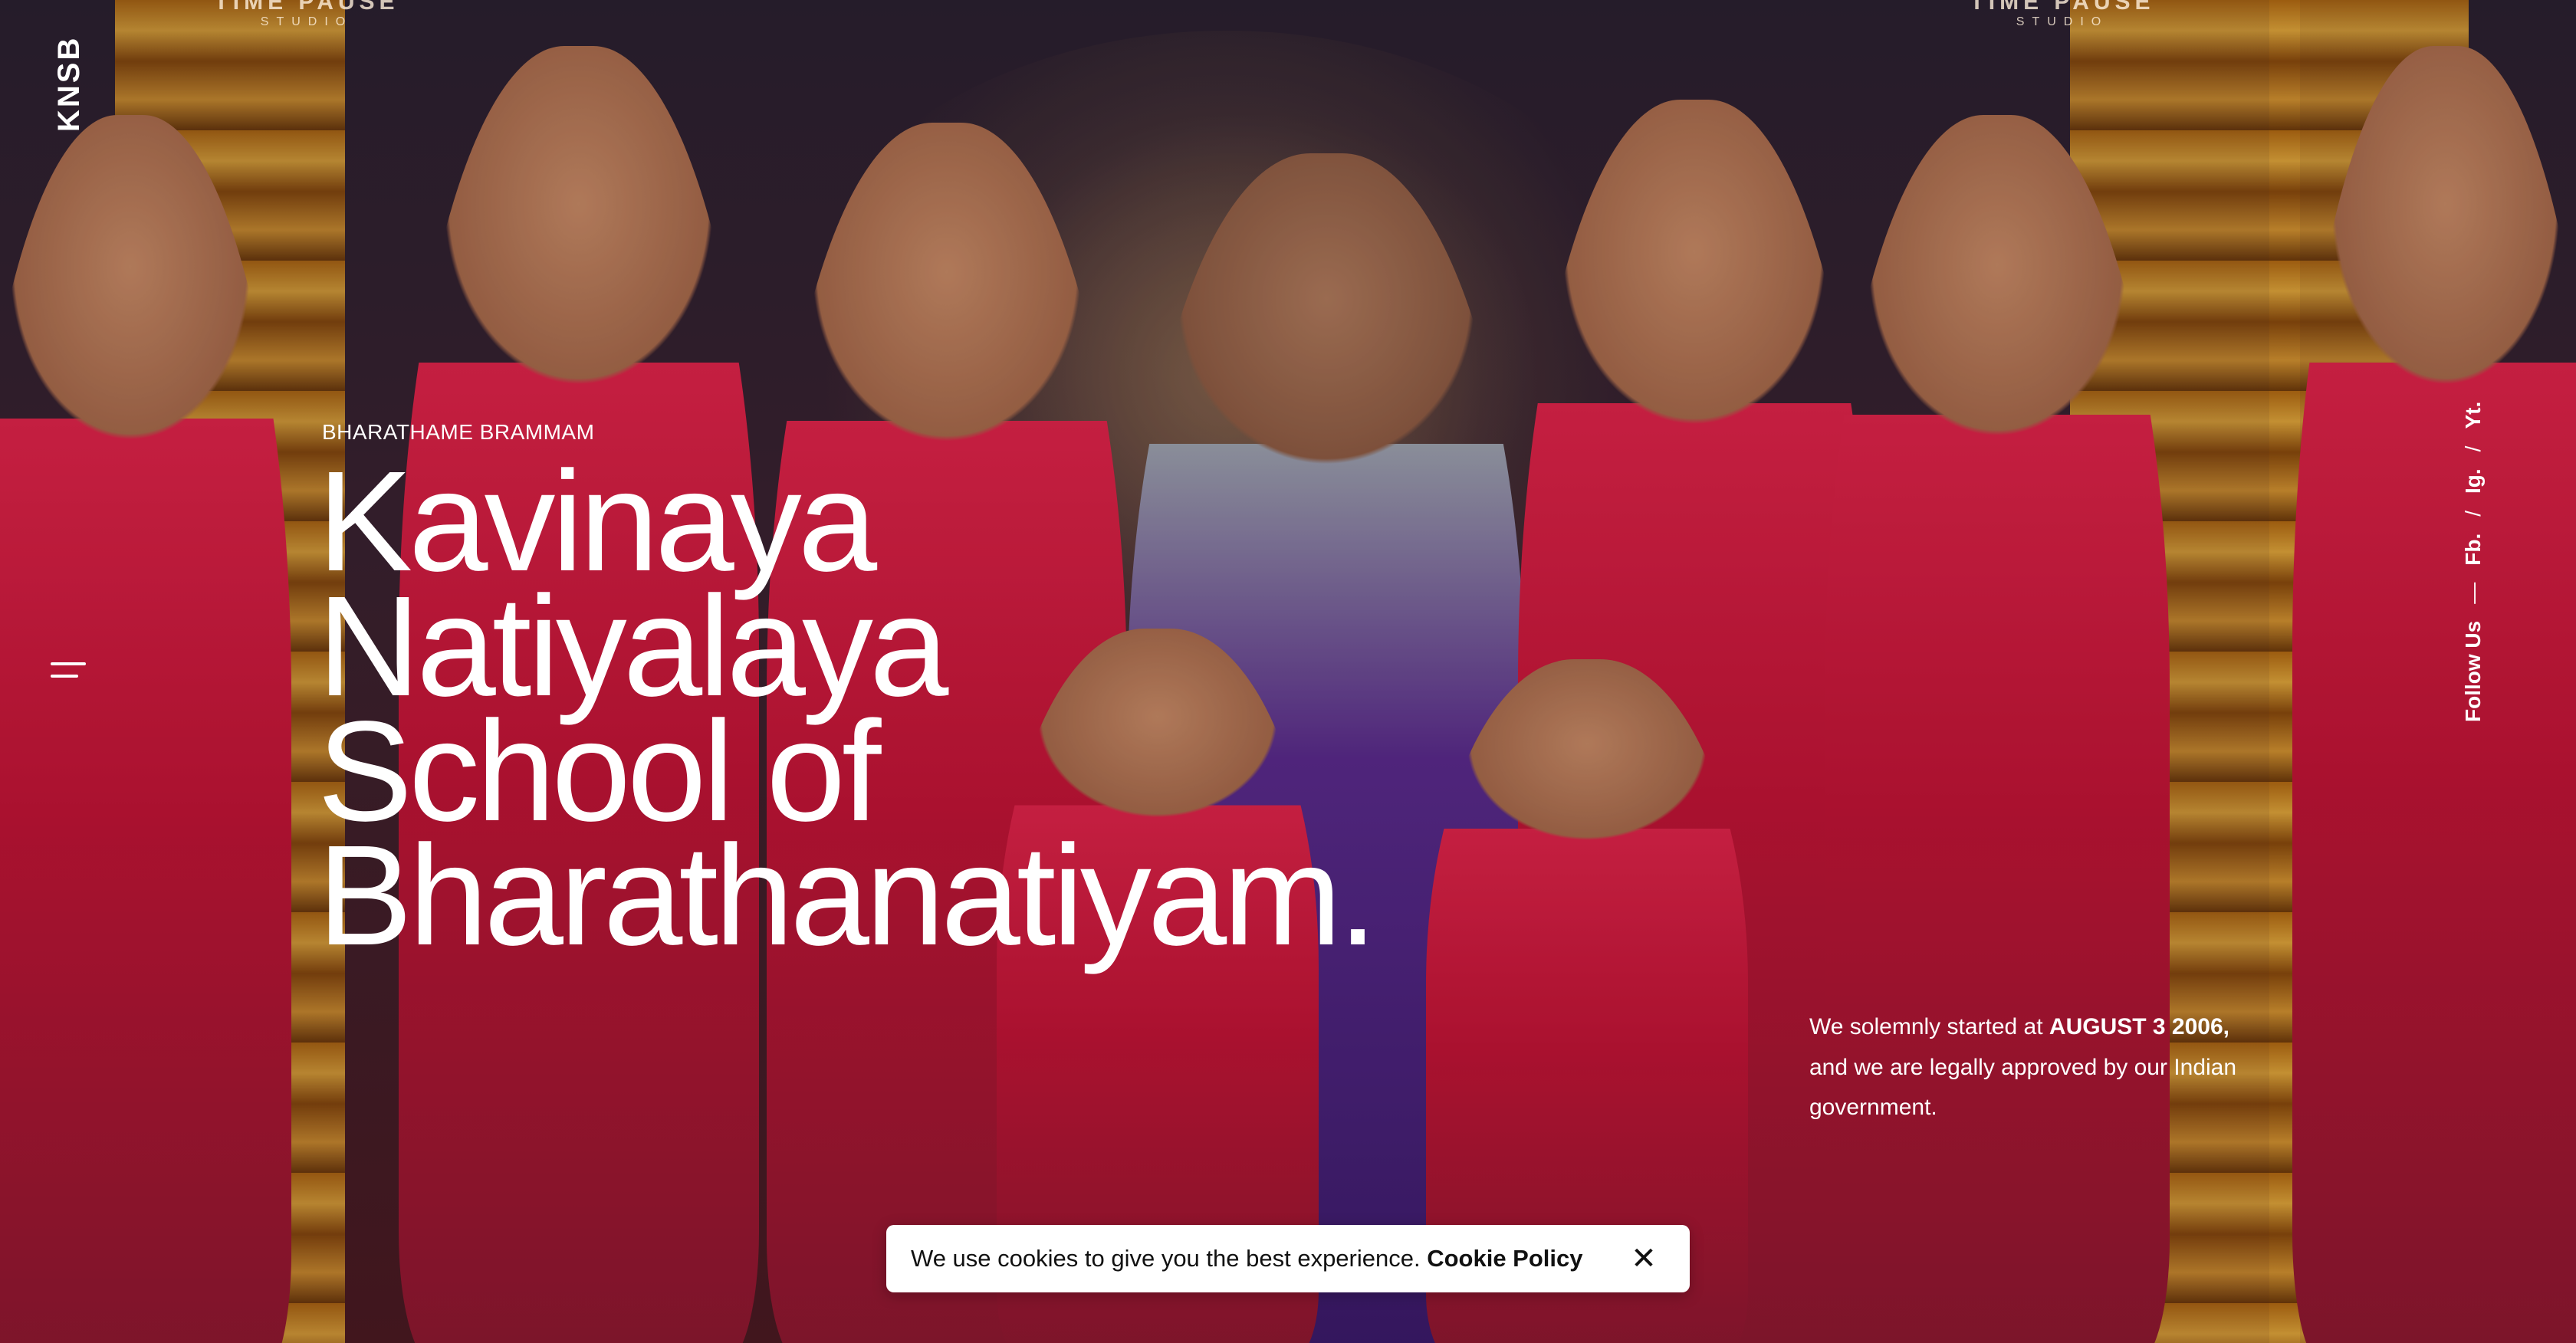 This screenshot has height=1343, width=2576. Describe the element at coordinates (307, 14) in the screenshot. I see `photo-watermark-left: TIME PAUSE STUDIO` at that location.